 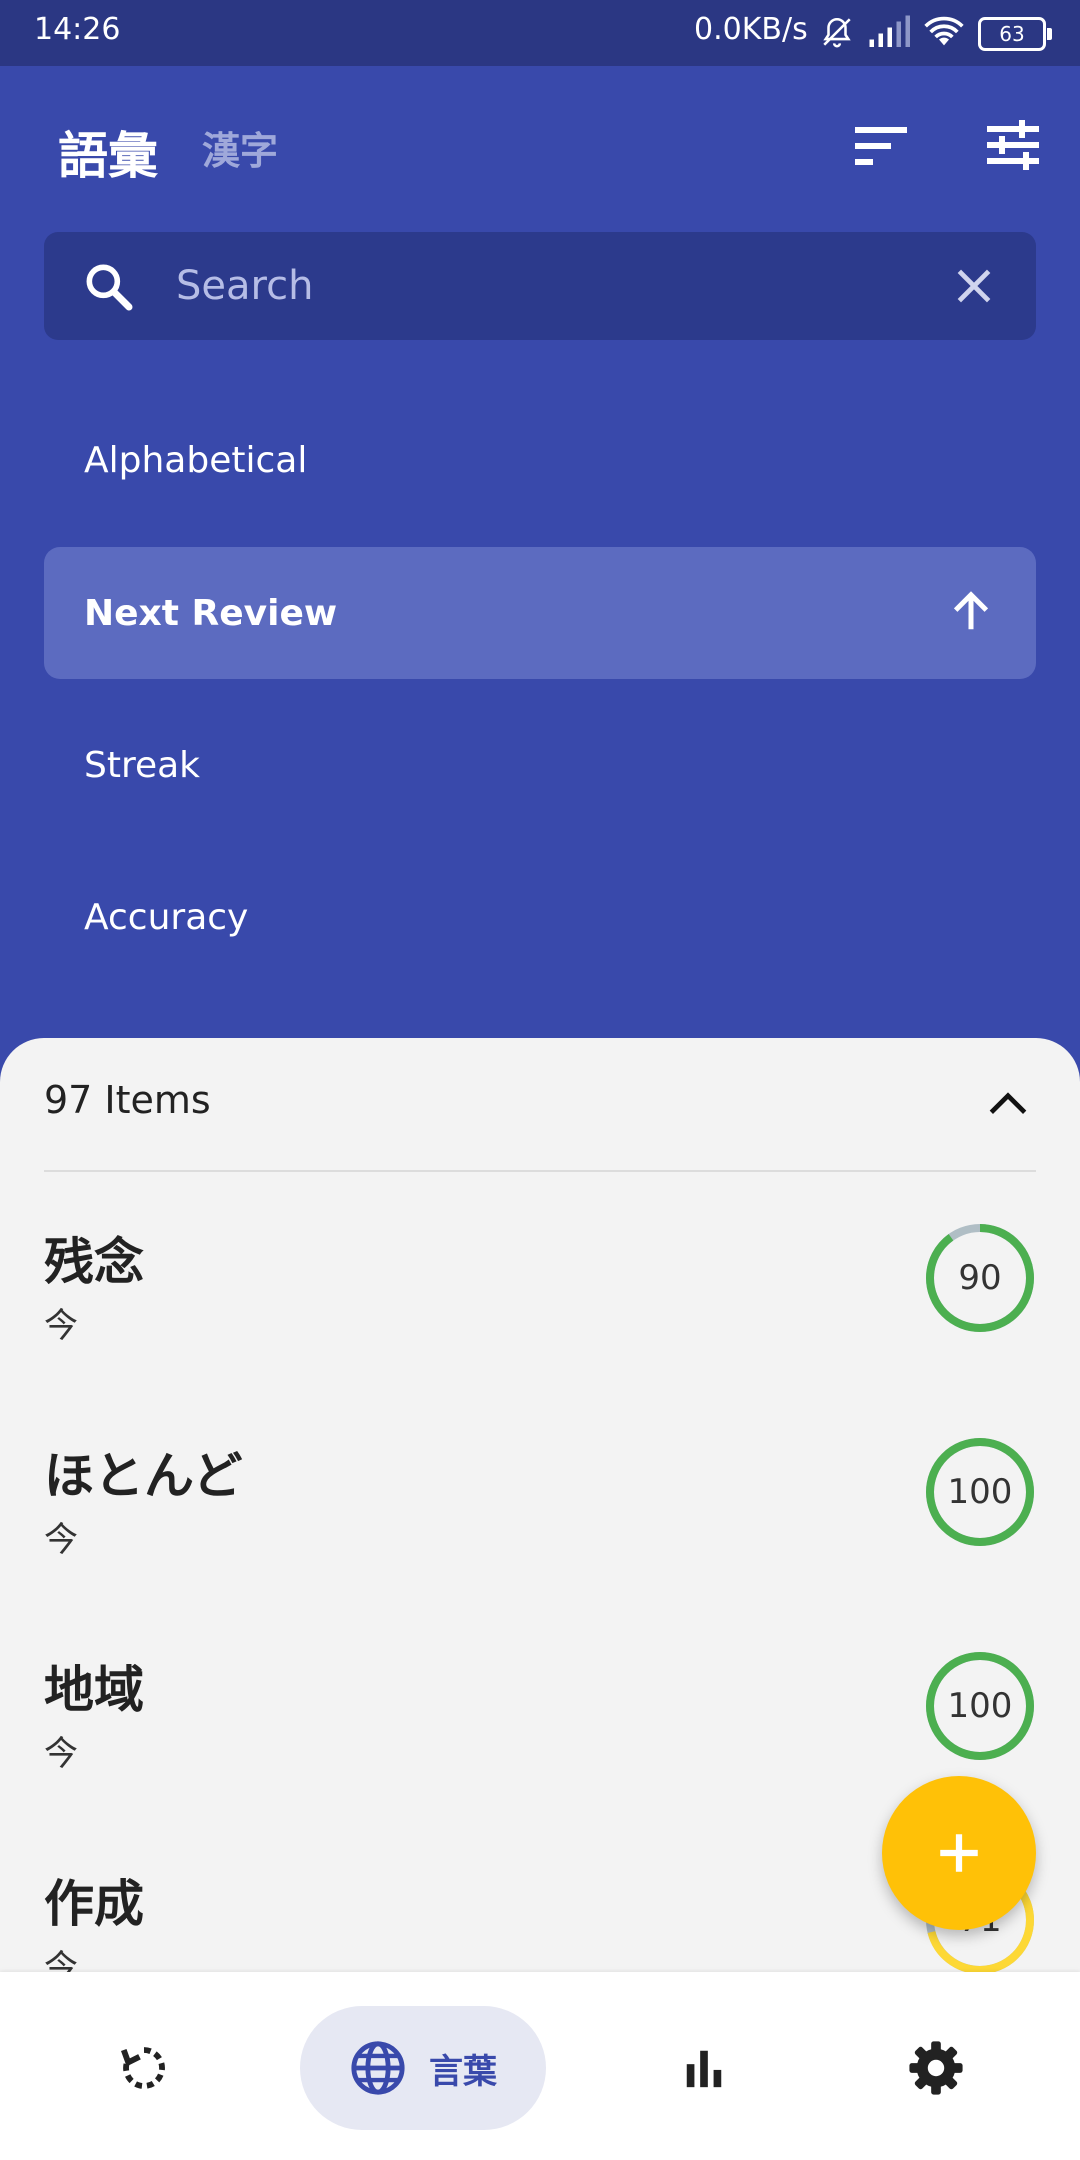 I want to click on sort-option-label: Accuracy, so click(x=166, y=917).